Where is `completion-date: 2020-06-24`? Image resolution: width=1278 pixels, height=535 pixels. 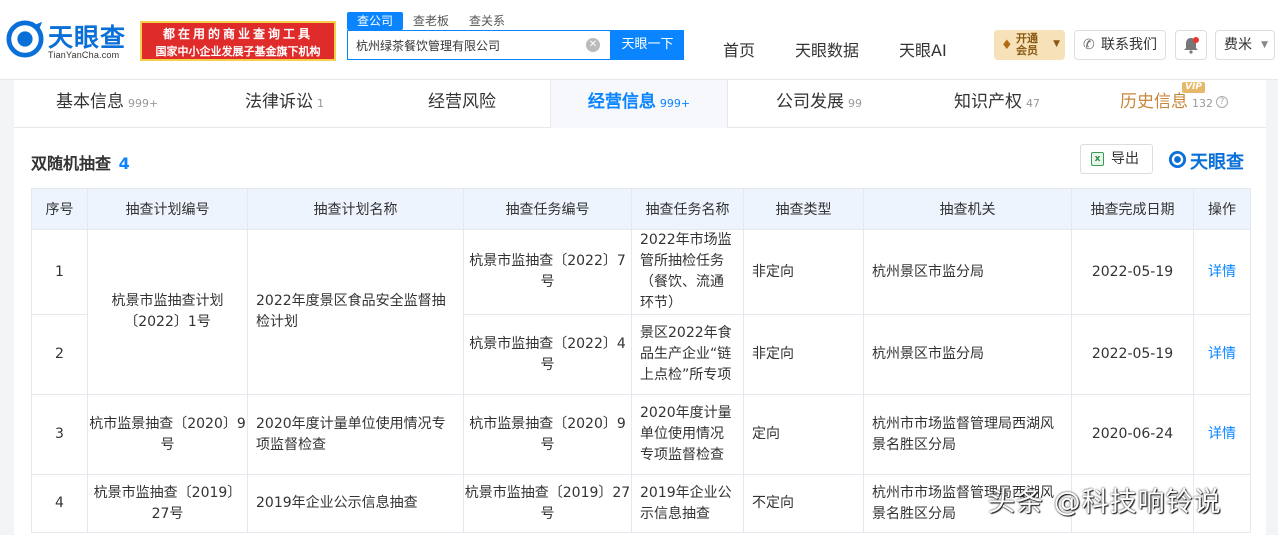 completion-date: 2020-06-24 is located at coordinates (1132, 434).